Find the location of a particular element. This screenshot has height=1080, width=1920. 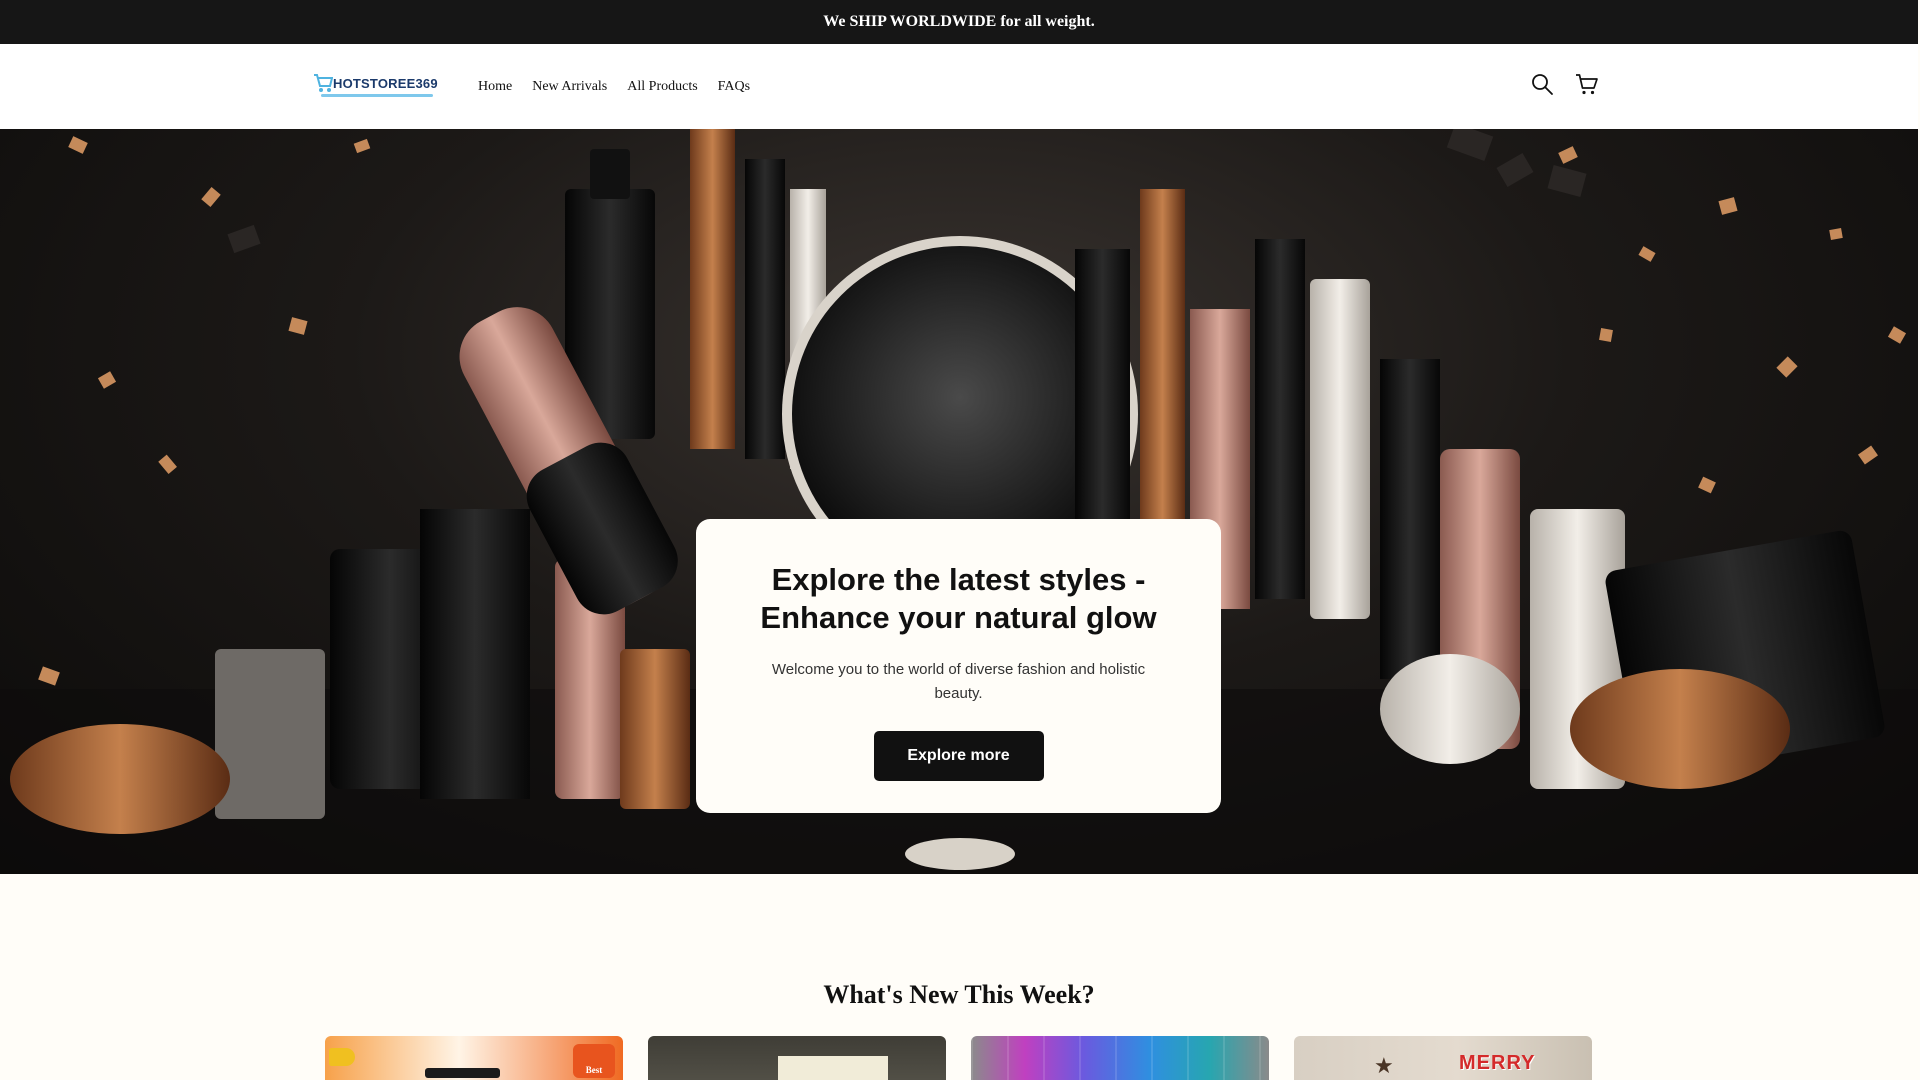

logo-underline is located at coordinates (377, 95).